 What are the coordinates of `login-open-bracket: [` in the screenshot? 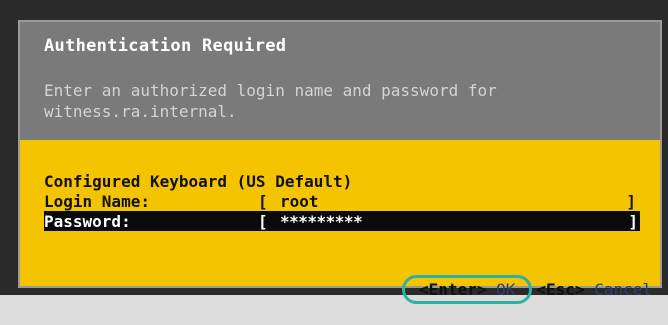 It's located at (263, 201).